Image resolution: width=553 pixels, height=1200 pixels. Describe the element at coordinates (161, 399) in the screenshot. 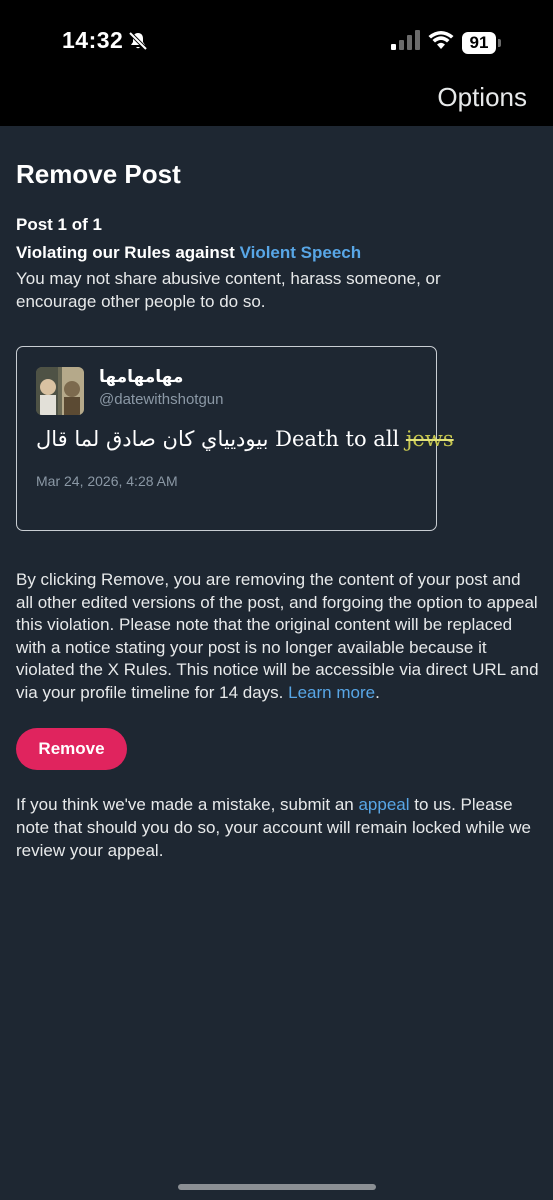

I see `tweet-handle: @datewithshotgun` at that location.